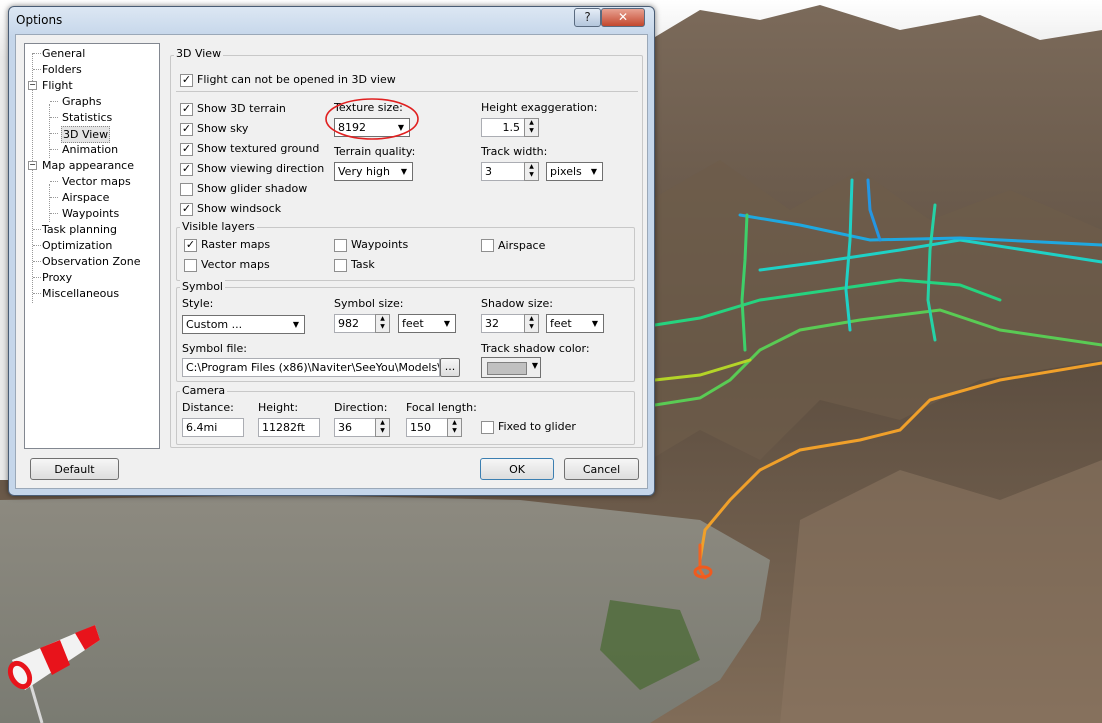 The image size is (1102, 723). What do you see at coordinates (363, 264) in the screenshot?
I see `task-label: Task` at bounding box center [363, 264].